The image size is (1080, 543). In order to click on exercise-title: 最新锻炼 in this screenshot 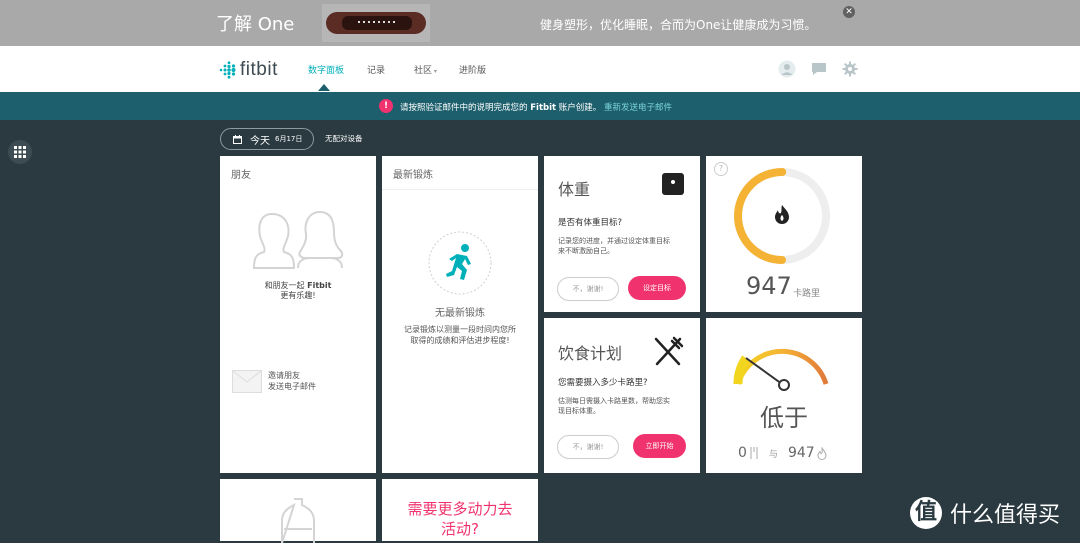, I will do `click(413, 175)`.